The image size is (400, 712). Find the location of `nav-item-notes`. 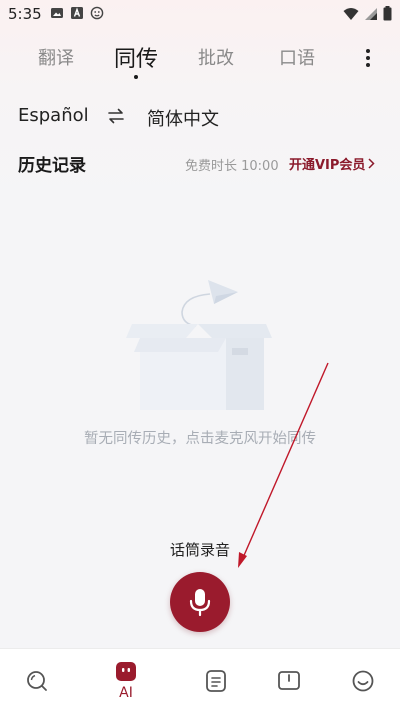

nav-item-notes is located at coordinates (216, 680).